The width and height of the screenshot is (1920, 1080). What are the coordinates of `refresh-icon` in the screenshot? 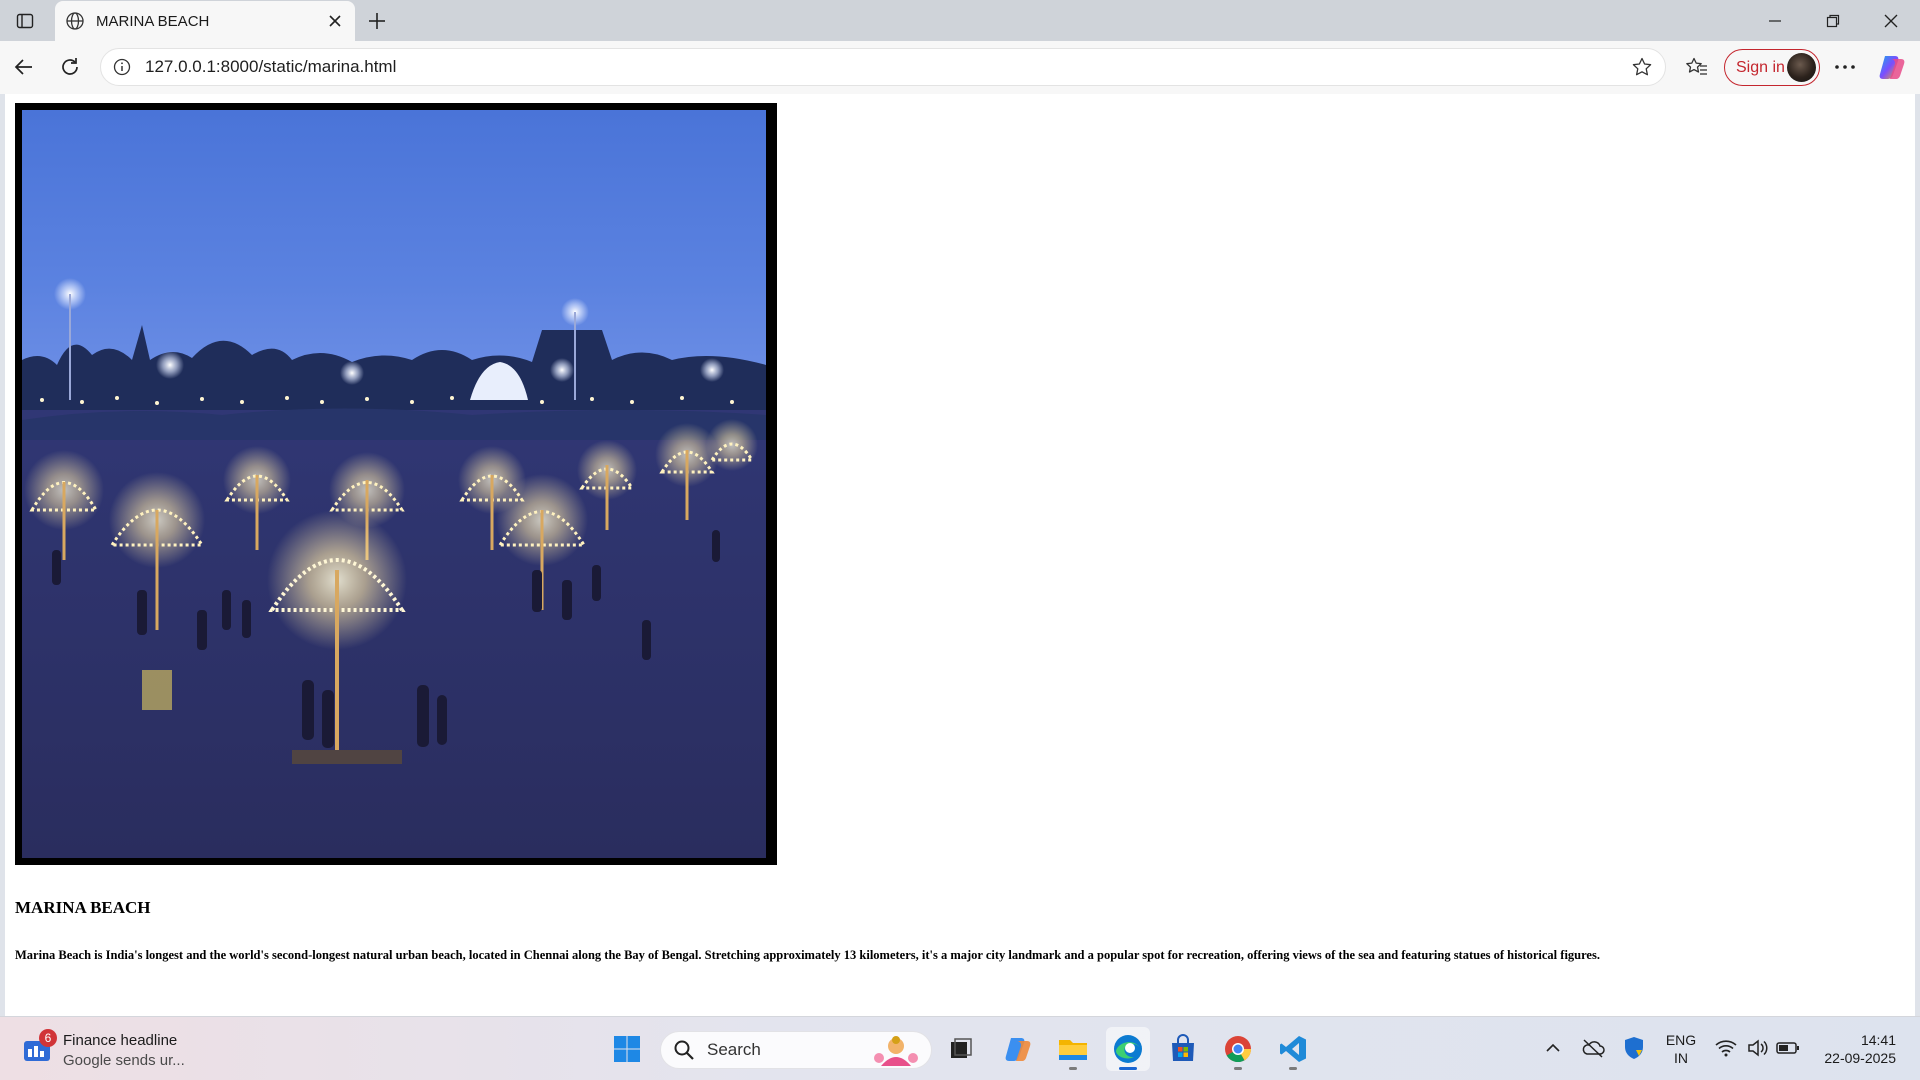 It's located at (70, 67).